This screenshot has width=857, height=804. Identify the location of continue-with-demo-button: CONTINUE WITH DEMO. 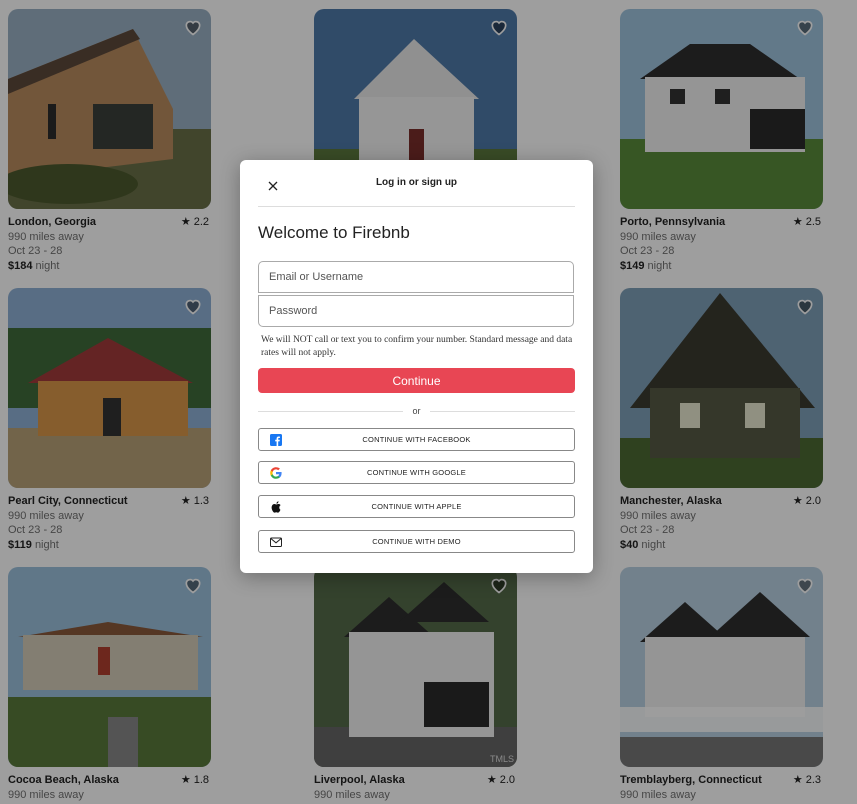
(416, 541).